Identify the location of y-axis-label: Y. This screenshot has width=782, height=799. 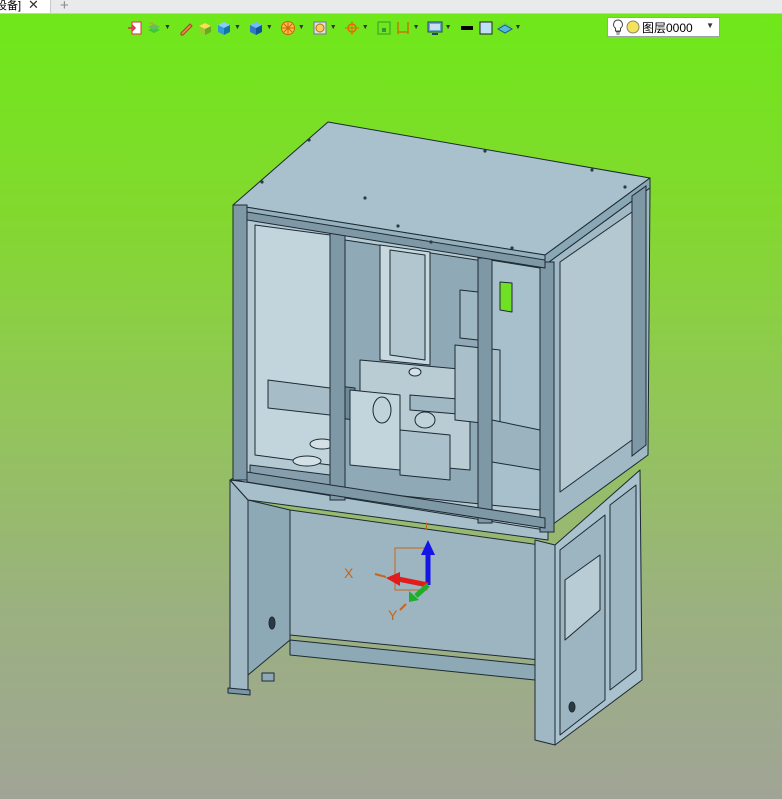
(393, 615).